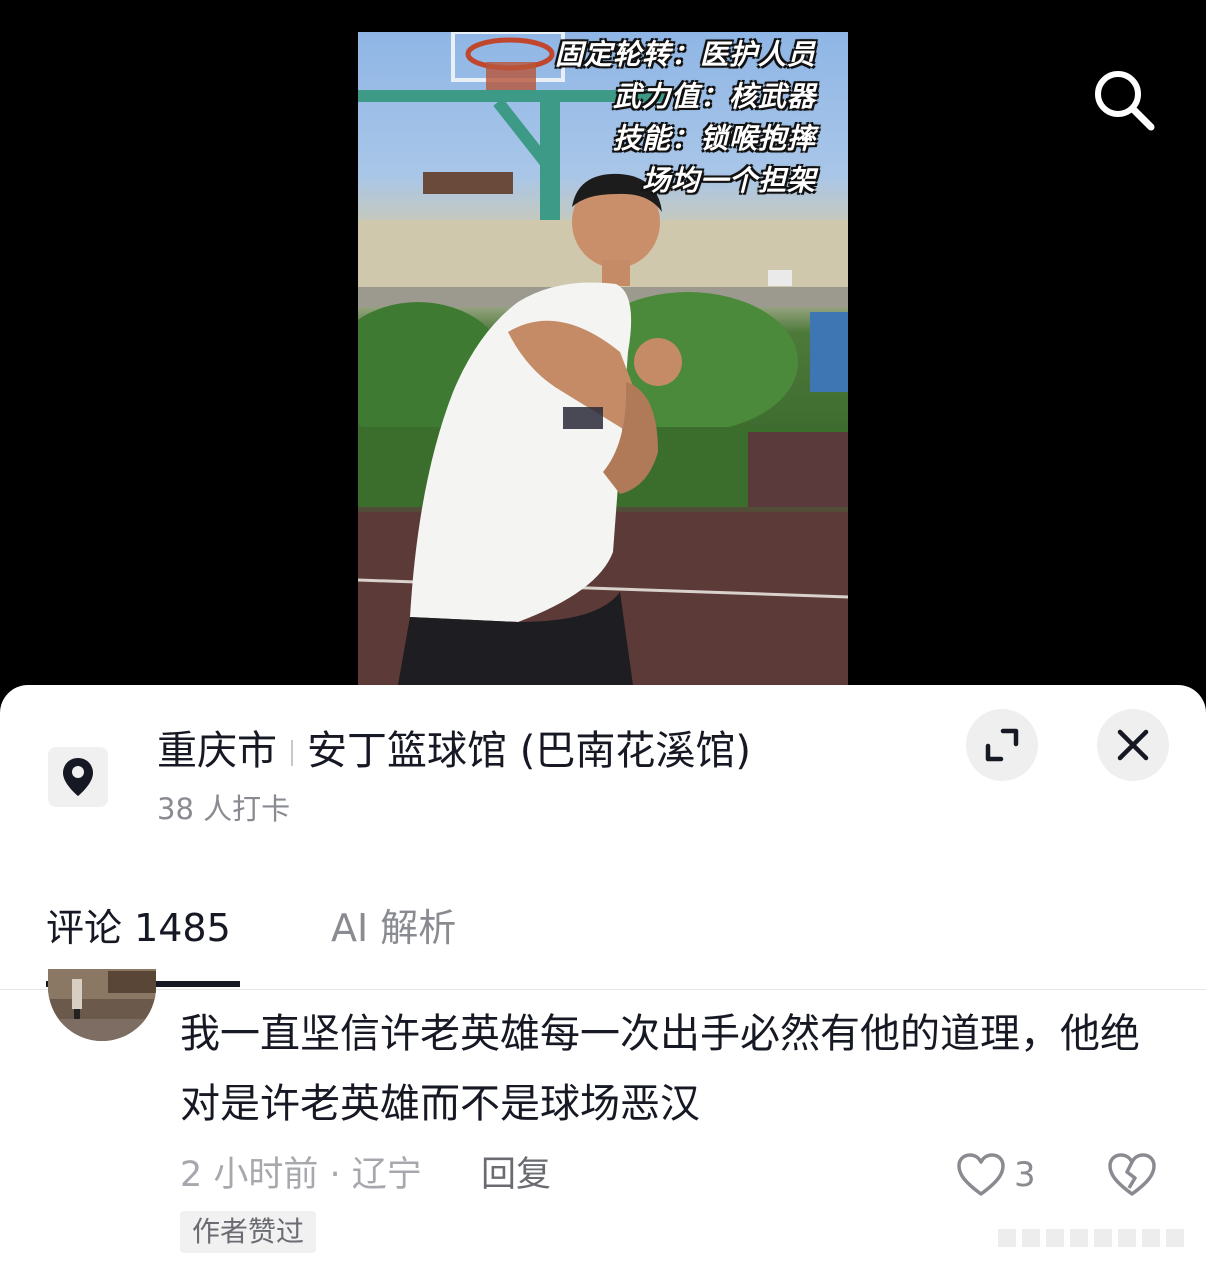 The image size is (1206, 1261). I want to click on search-button, so click(1124, 100).